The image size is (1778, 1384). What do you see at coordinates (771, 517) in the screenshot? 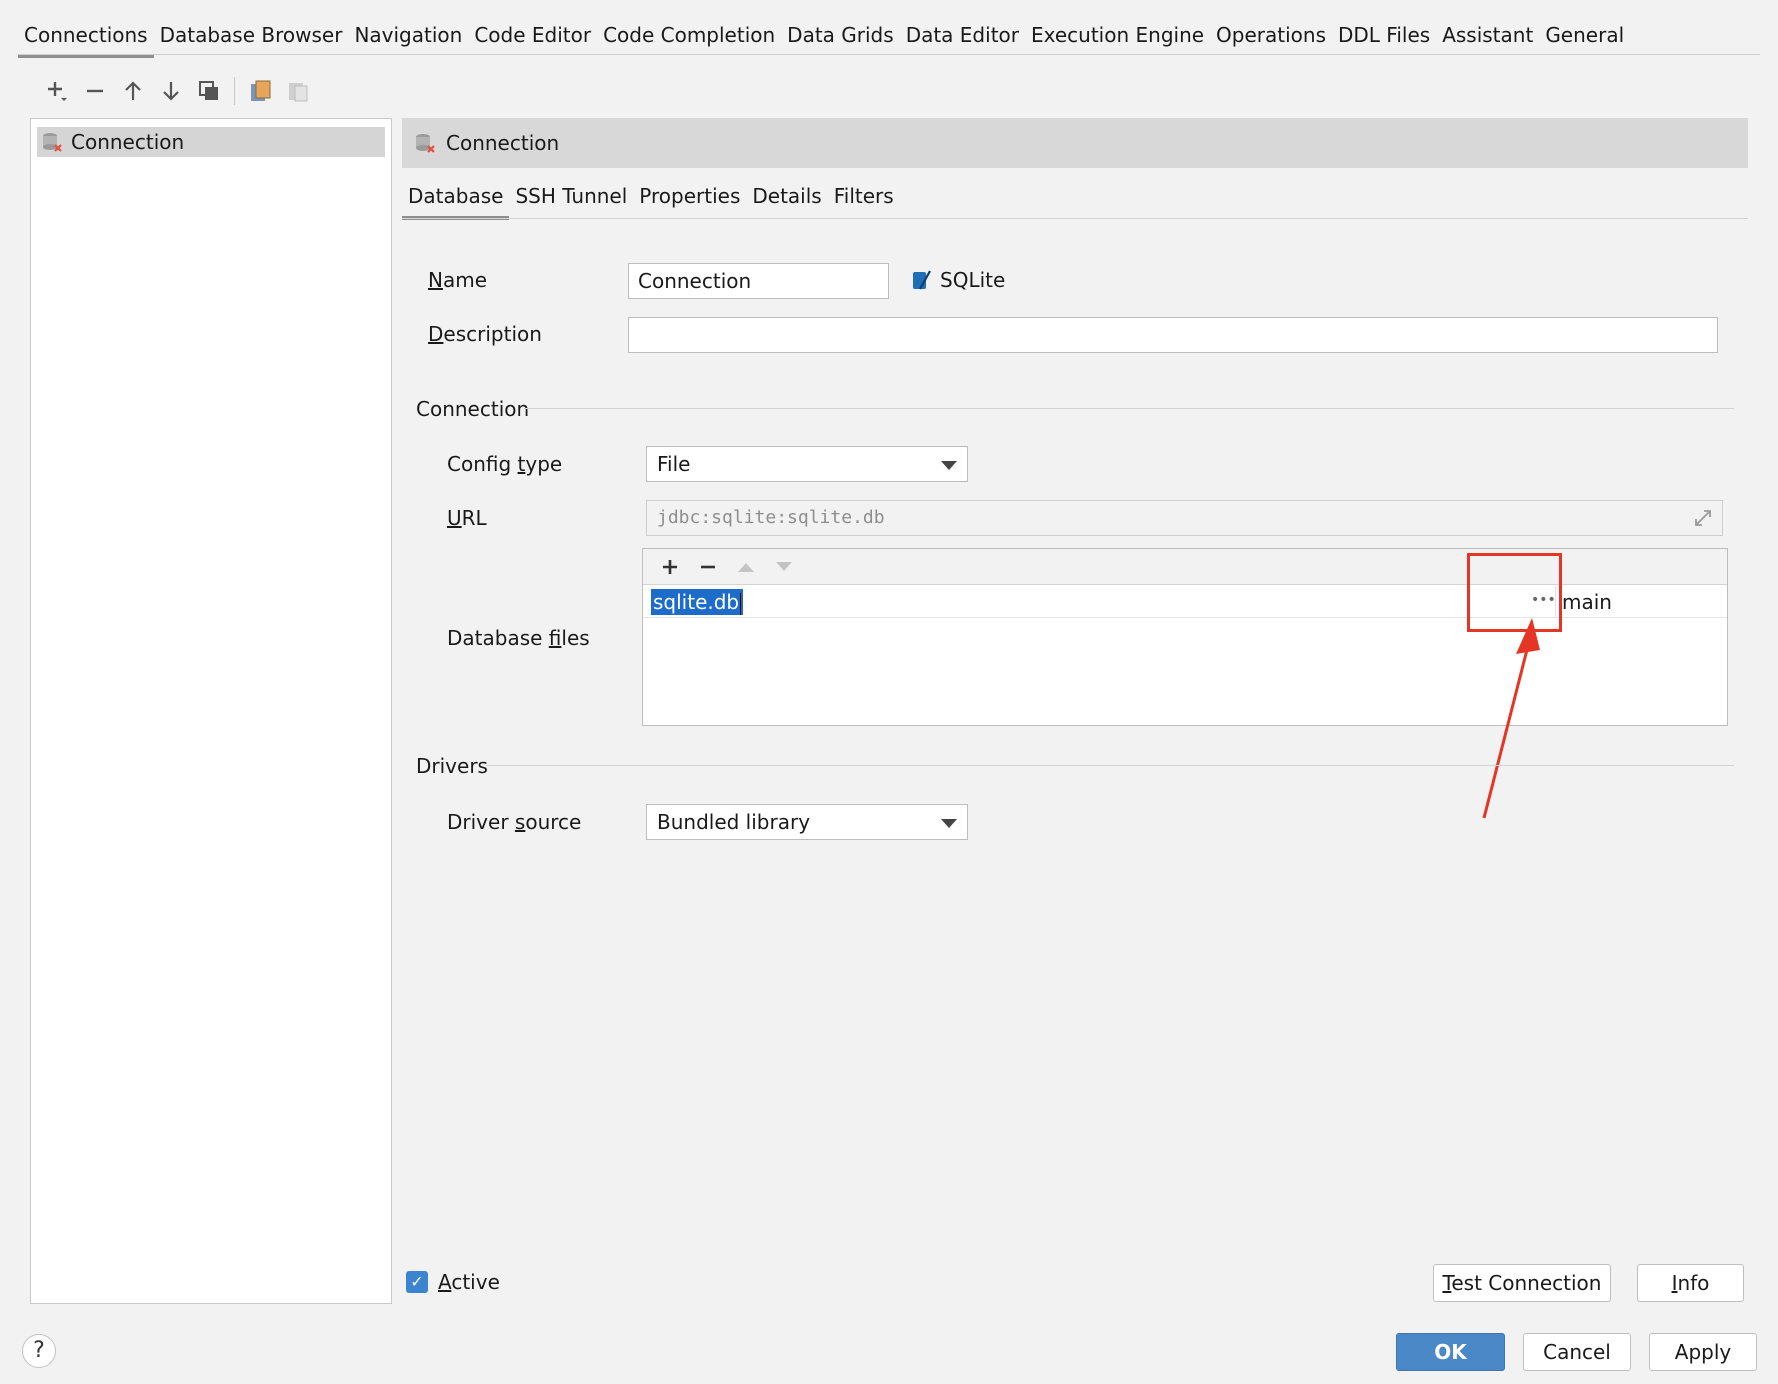
I see `url-value: jdbc:sqlite:sqlite.db` at bounding box center [771, 517].